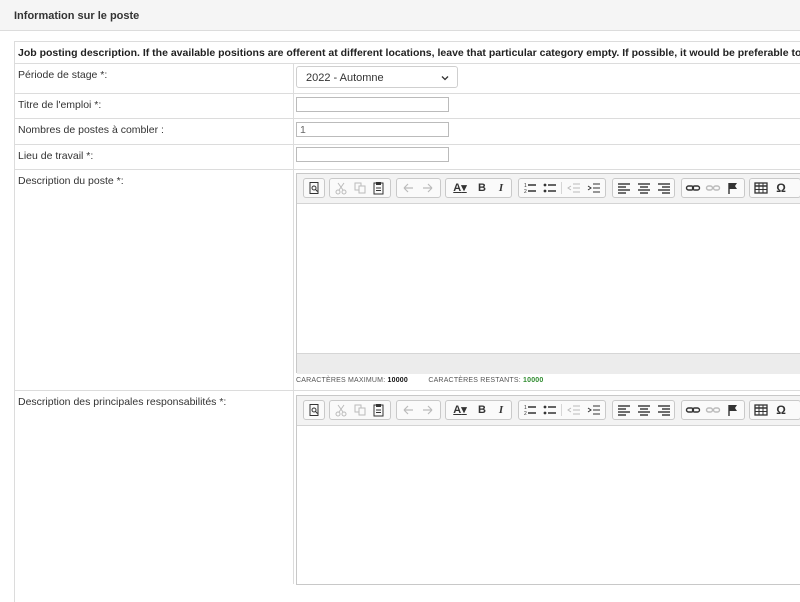  What do you see at coordinates (293, 324) in the screenshot?
I see `column-divider` at bounding box center [293, 324].